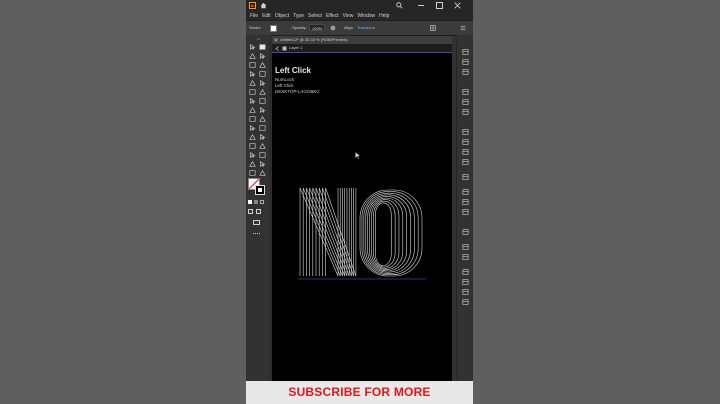 The image size is (720, 404). I want to click on column-graph-tool-icon, so click(252, 155).